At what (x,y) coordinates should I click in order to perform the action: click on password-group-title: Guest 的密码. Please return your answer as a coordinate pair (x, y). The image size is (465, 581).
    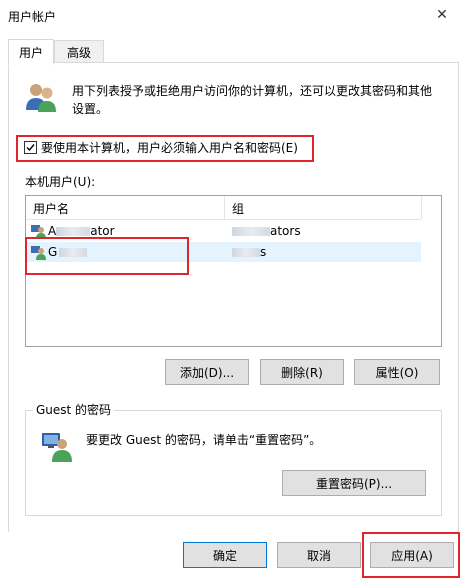
    Looking at the image, I should click on (74, 409).